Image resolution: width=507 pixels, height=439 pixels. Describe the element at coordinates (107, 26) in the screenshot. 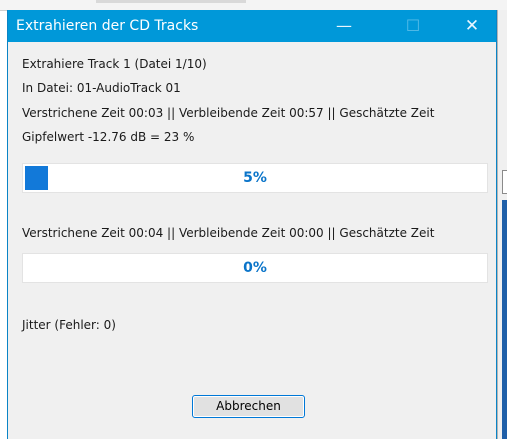

I see `dialog-title: Extrahieren der CD Tracks` at that location.